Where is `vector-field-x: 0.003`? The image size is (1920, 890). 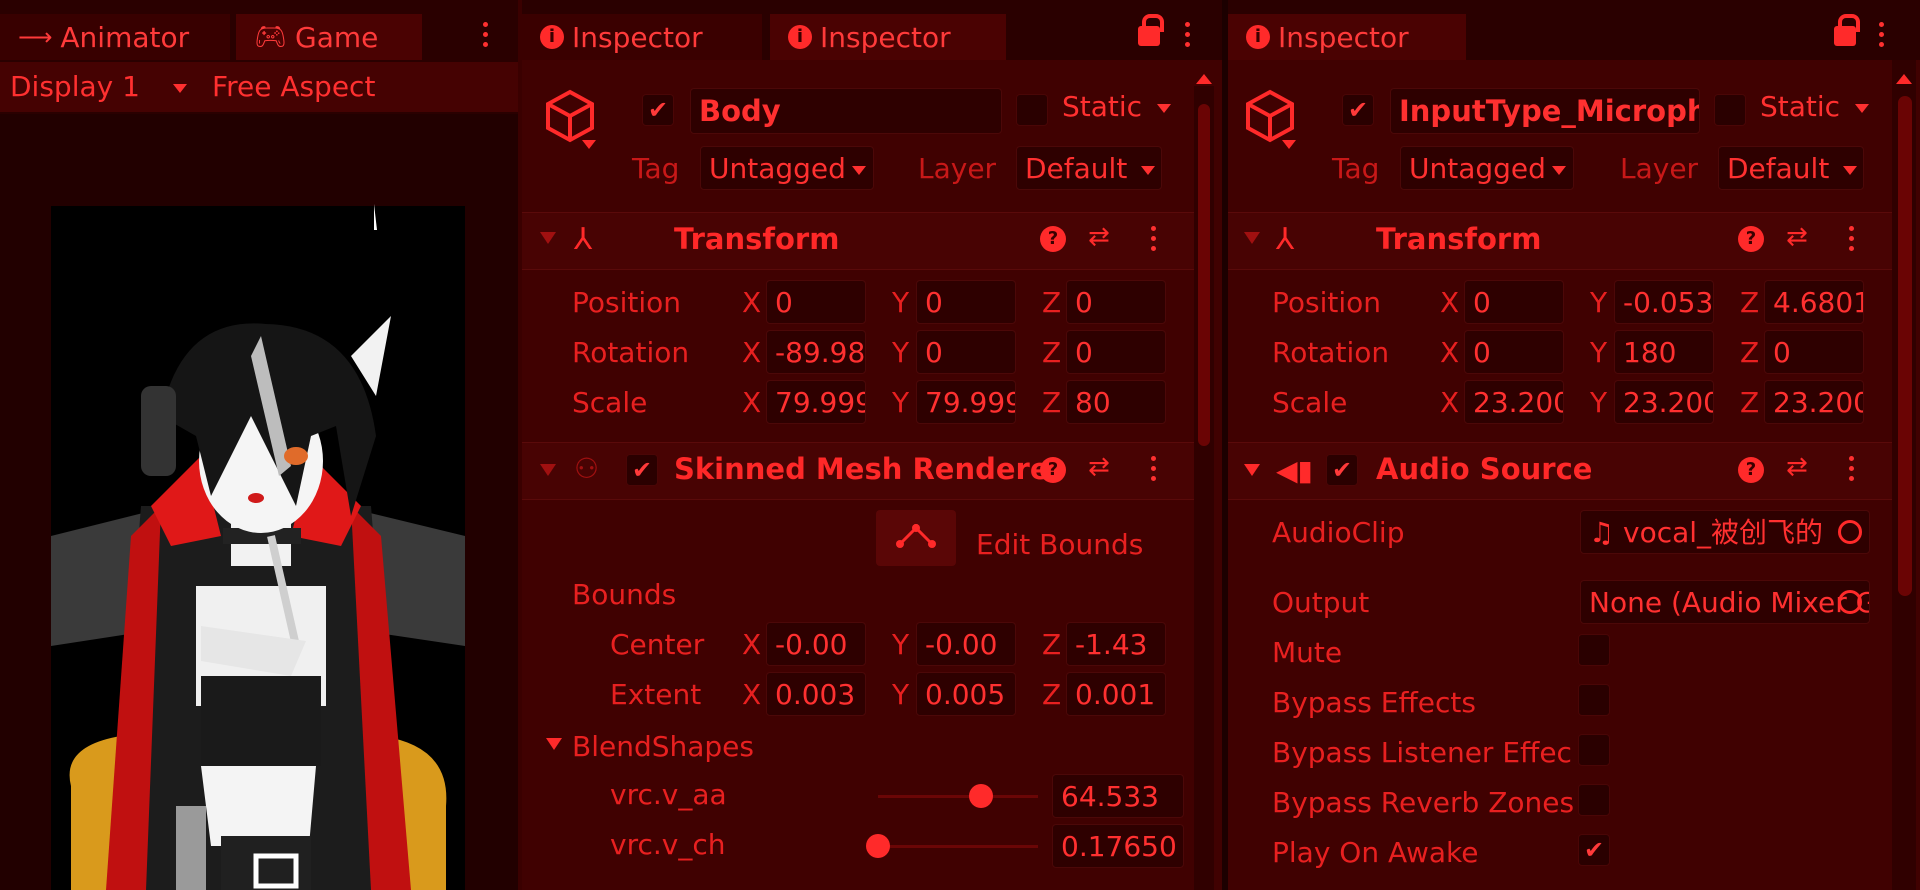
vector-field-x: 0.003 is located at coordinates (816, 694).